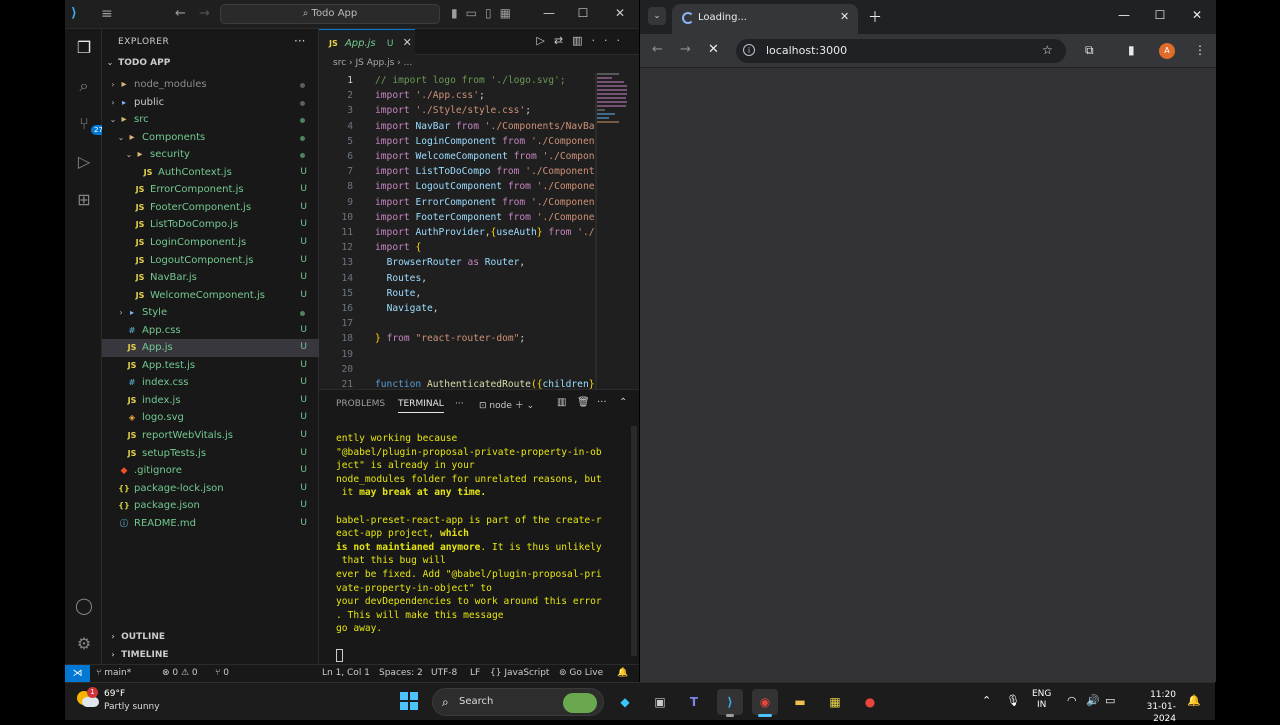 The image size is (1280, 725). I want to click on extensions-puzzle-icon: ⧉, so click(1089, 50).